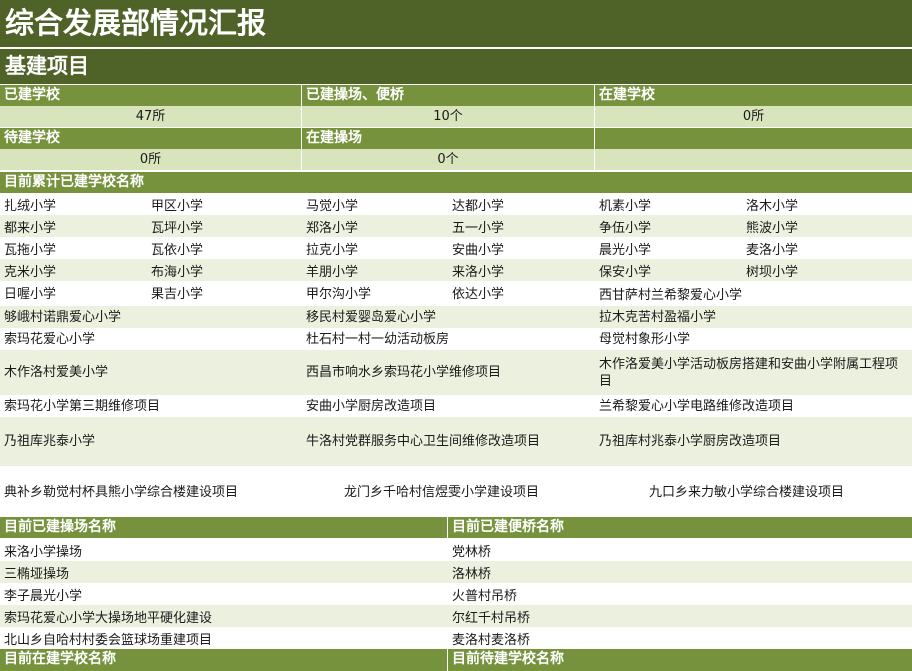 Image resolution: width=912 pixels, height=671 pixels. What do you see at coordinates (224, 660) in the screenshot?
I see `building-schools-header: 目前在建学校名称` at bounding box center [224, 660].